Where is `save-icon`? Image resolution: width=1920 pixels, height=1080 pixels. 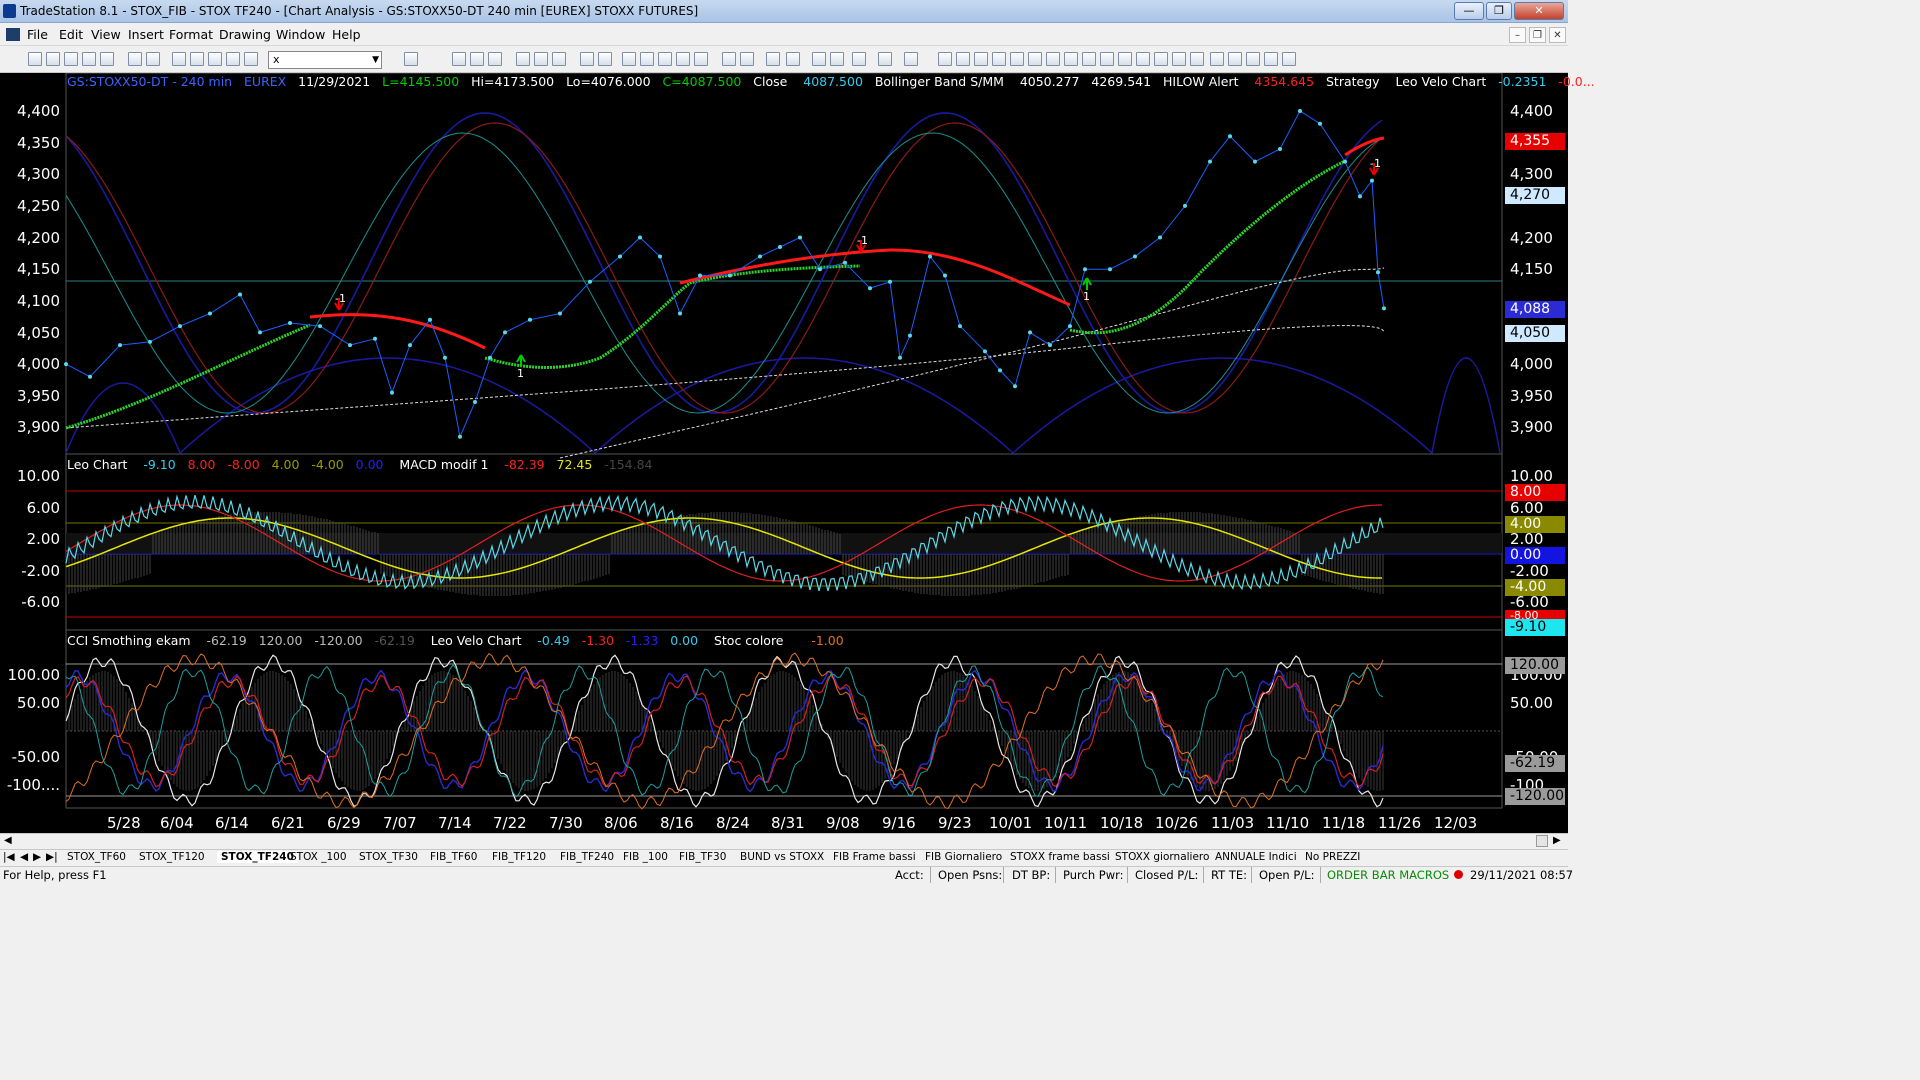
save-icon is located at coordinates (71, 59).